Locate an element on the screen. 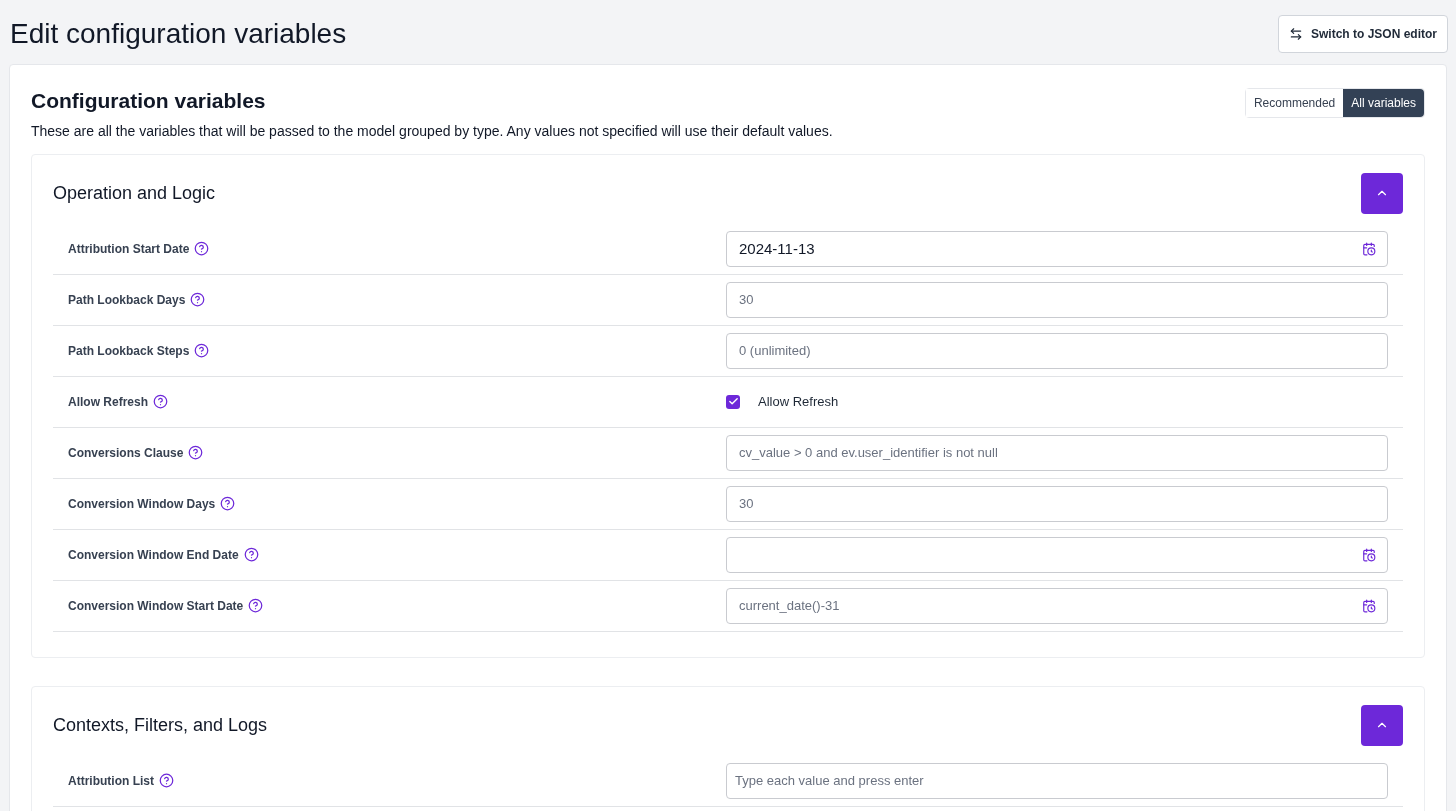 This screenshot has height=811, width=1456. field-label: Conversion Window Start Date is located at coordinates (156, 606).